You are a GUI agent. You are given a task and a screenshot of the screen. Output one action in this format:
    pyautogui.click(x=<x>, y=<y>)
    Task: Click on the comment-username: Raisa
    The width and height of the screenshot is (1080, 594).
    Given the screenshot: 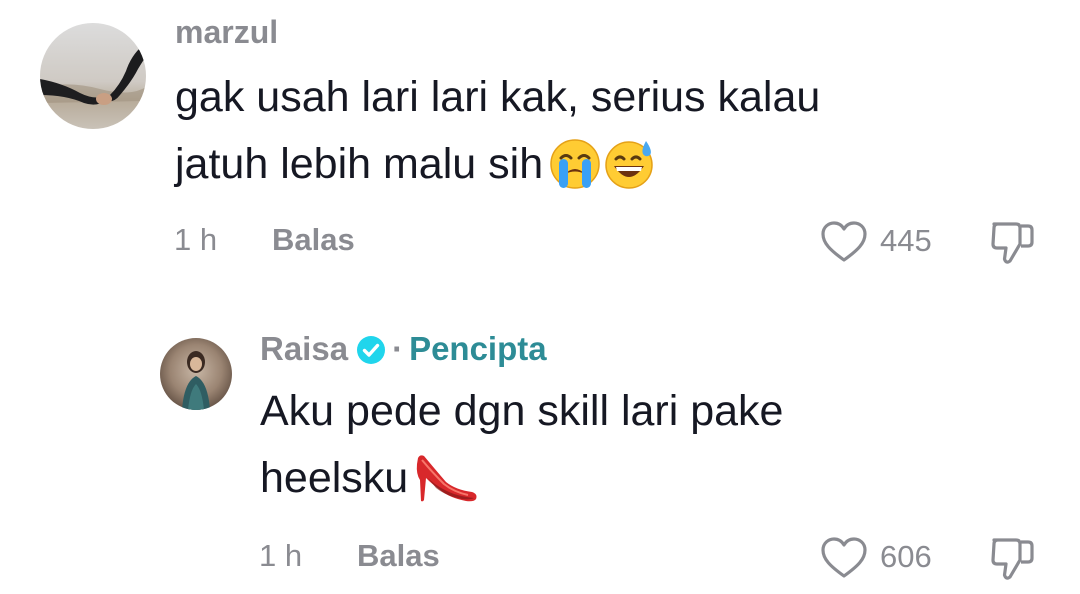 What is the action you would take?
    pyautogui.click(x=304, y=348)
    